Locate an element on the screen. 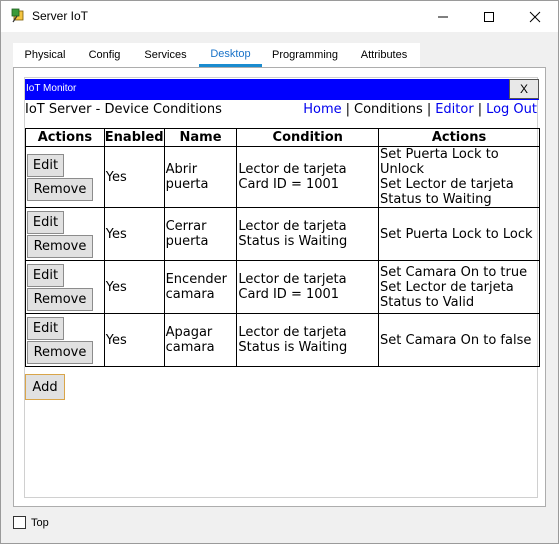 The image size is (559, 544). header-name: Name is located at coordinates (200, 137).